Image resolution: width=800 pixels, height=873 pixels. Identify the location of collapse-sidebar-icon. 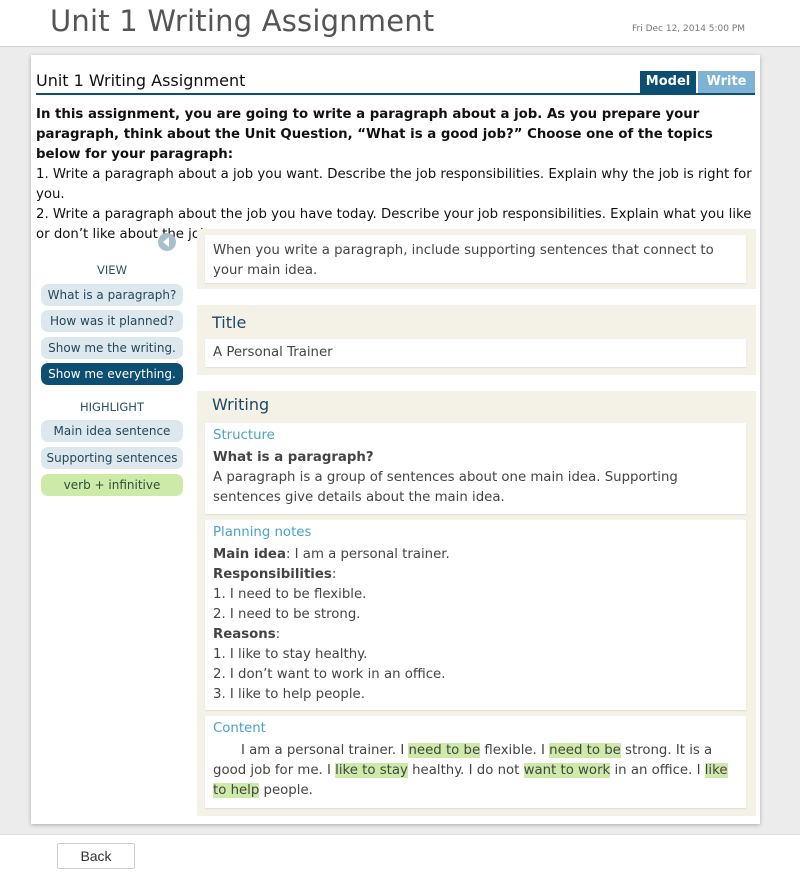
(167, 242).